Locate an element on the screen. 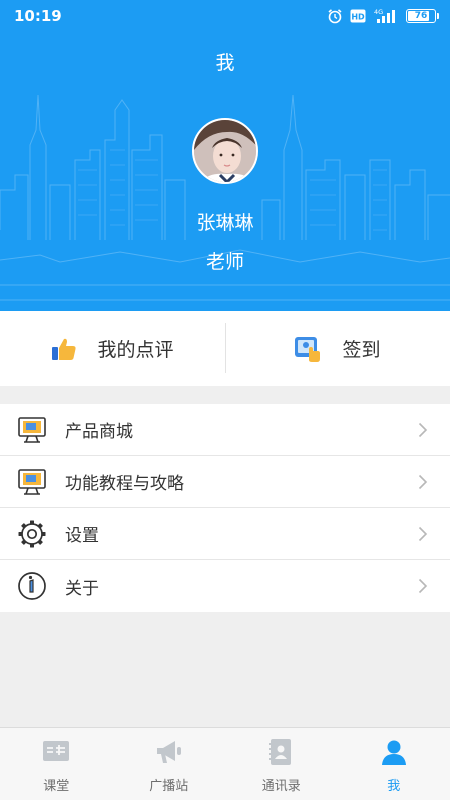 This screenshot has height=800, width=450. svg-text: 4G is located at coordinates (378, 12).